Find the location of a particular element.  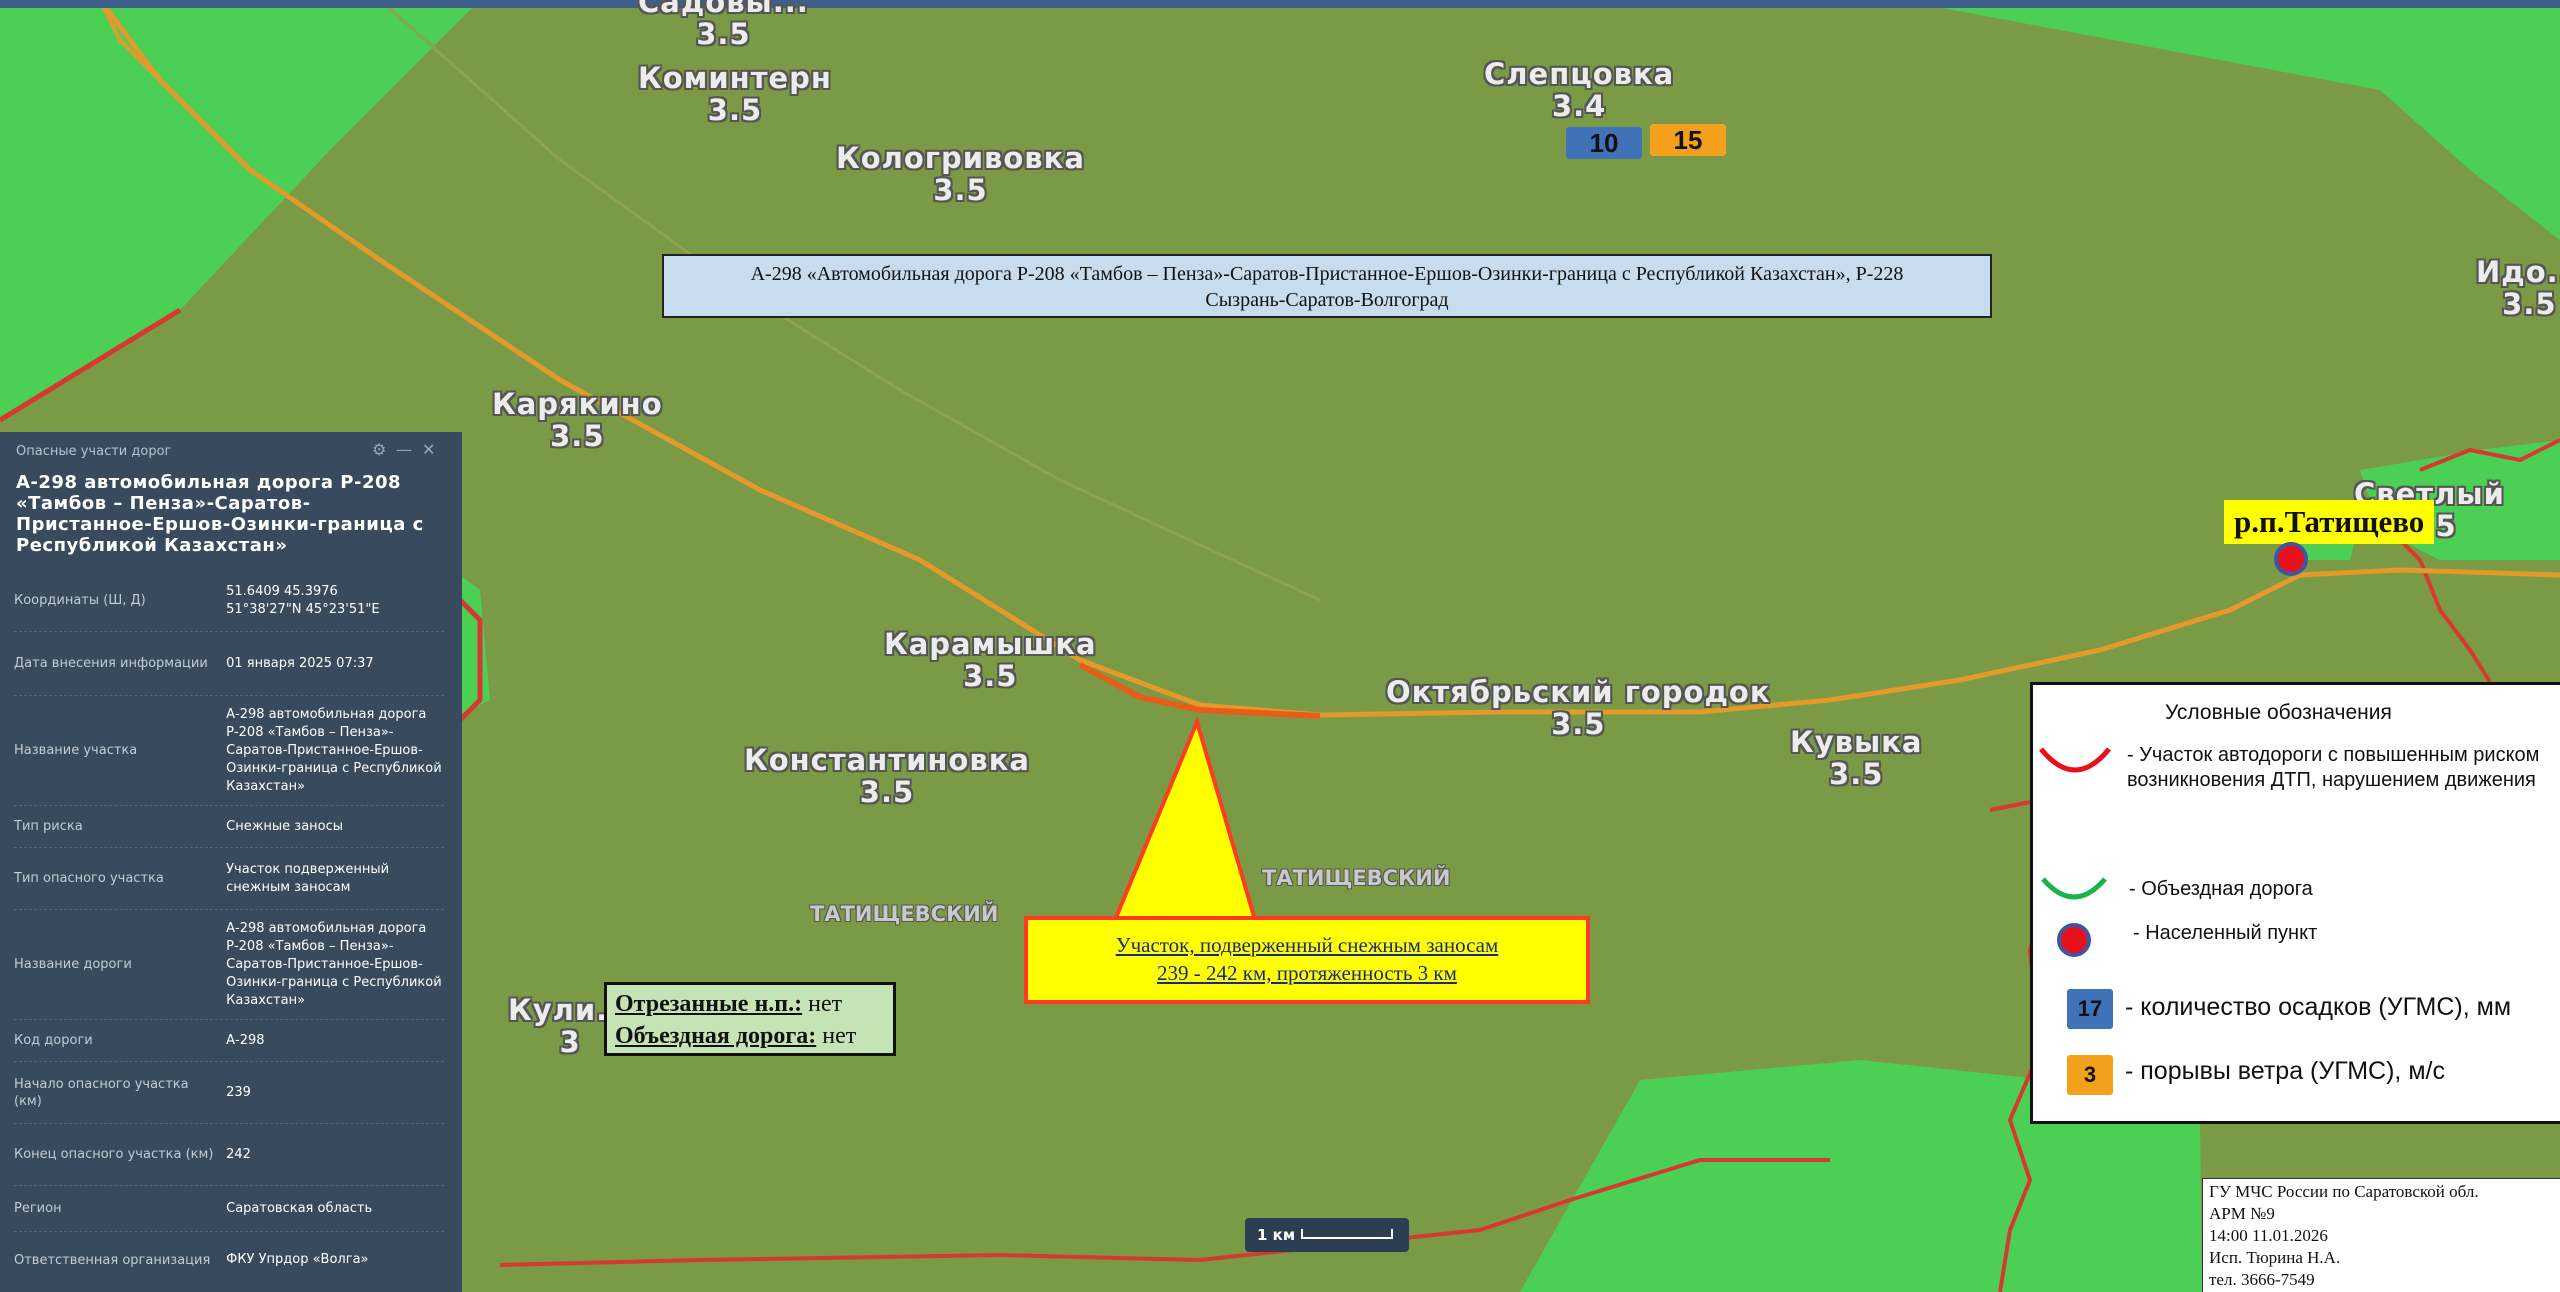

row-value: 242 is located at coordinates (238, 1154).